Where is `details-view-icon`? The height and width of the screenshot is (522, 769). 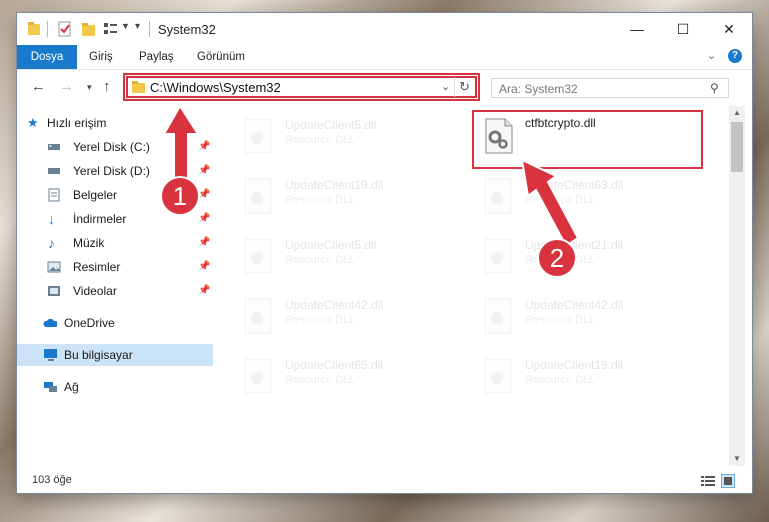
details-view-icon is located at coordinates (708, 481).